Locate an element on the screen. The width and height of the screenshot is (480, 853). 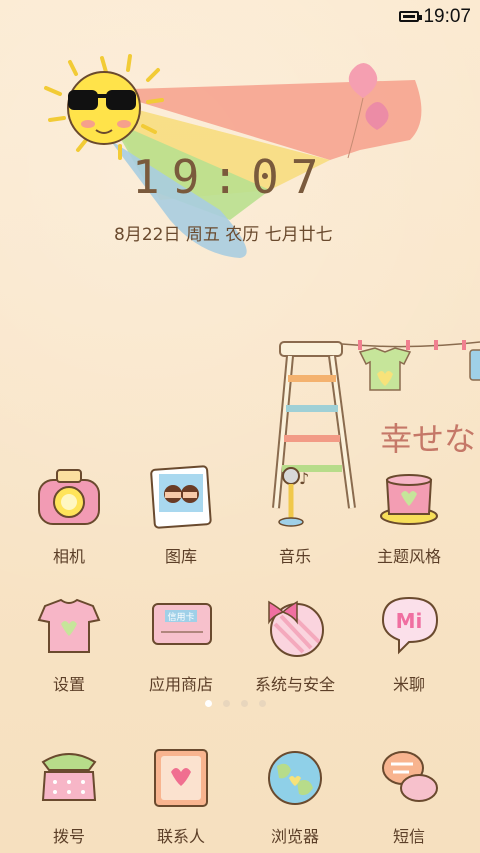
widget-clock: 19:07 is located at coordinates (231, 177).